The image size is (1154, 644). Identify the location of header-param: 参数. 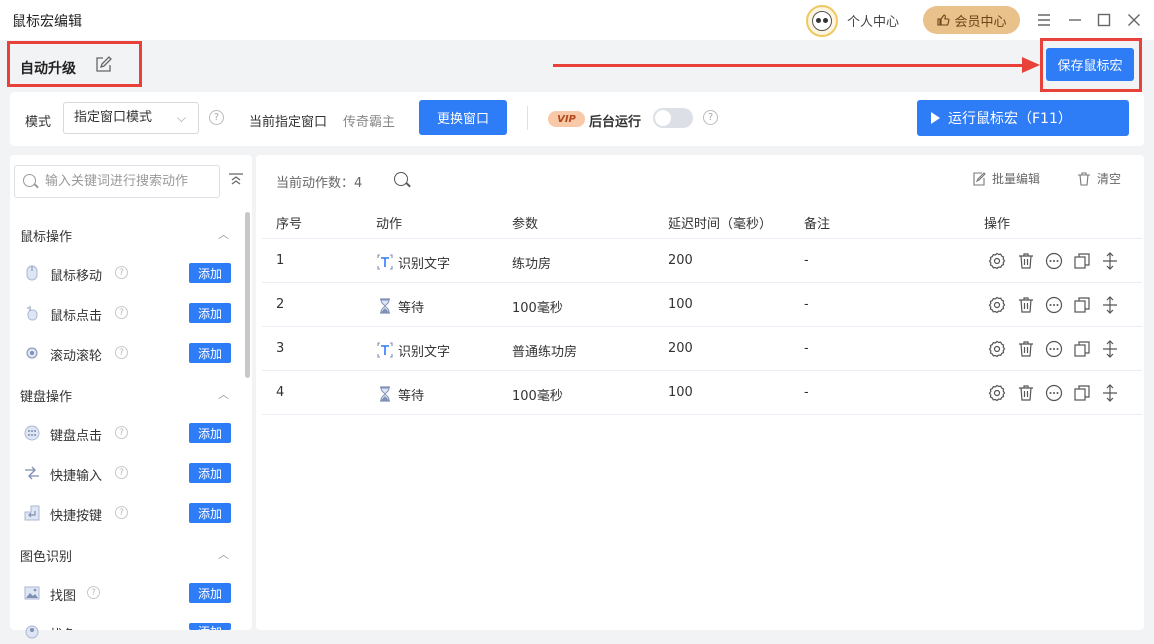
(525, 224).